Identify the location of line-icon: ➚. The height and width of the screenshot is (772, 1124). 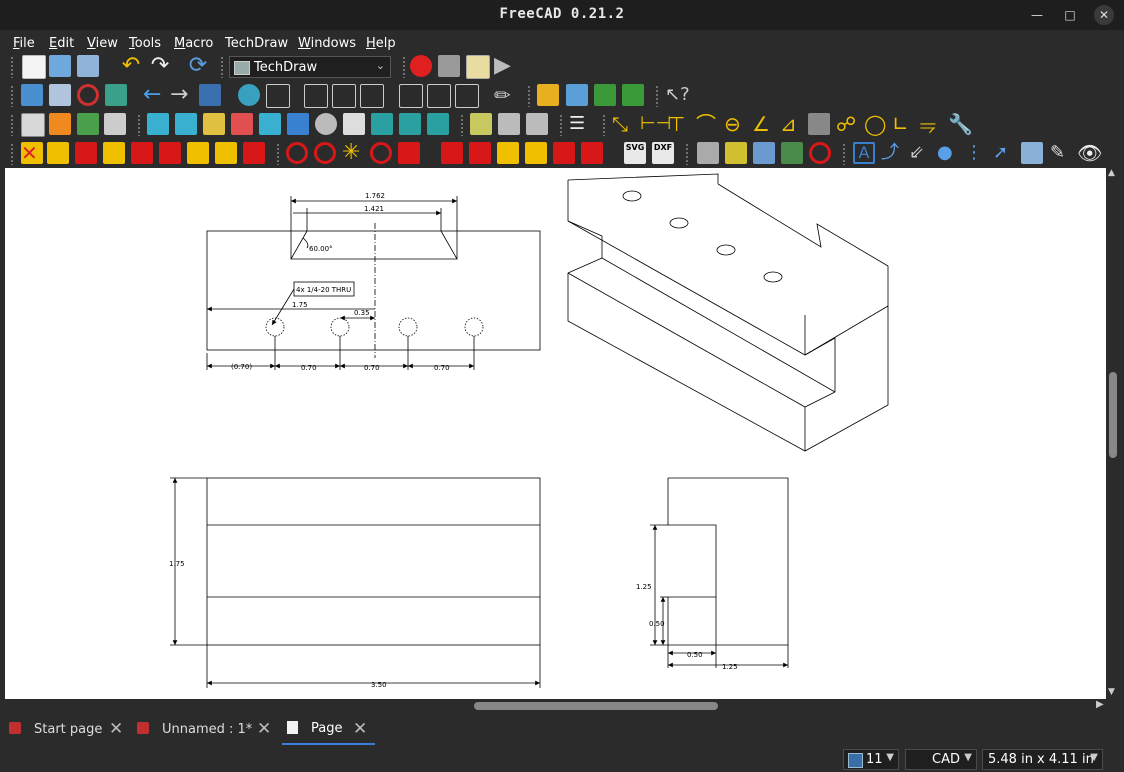
(1004, 153).